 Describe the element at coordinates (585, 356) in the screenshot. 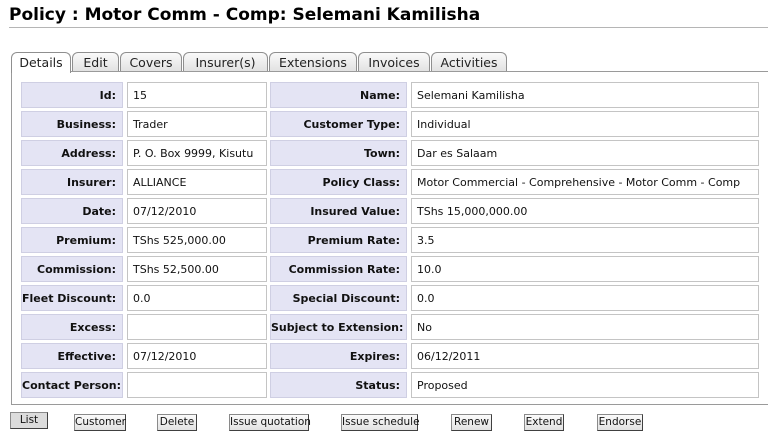

I see `expires-value: 06/12/2011` at that location.